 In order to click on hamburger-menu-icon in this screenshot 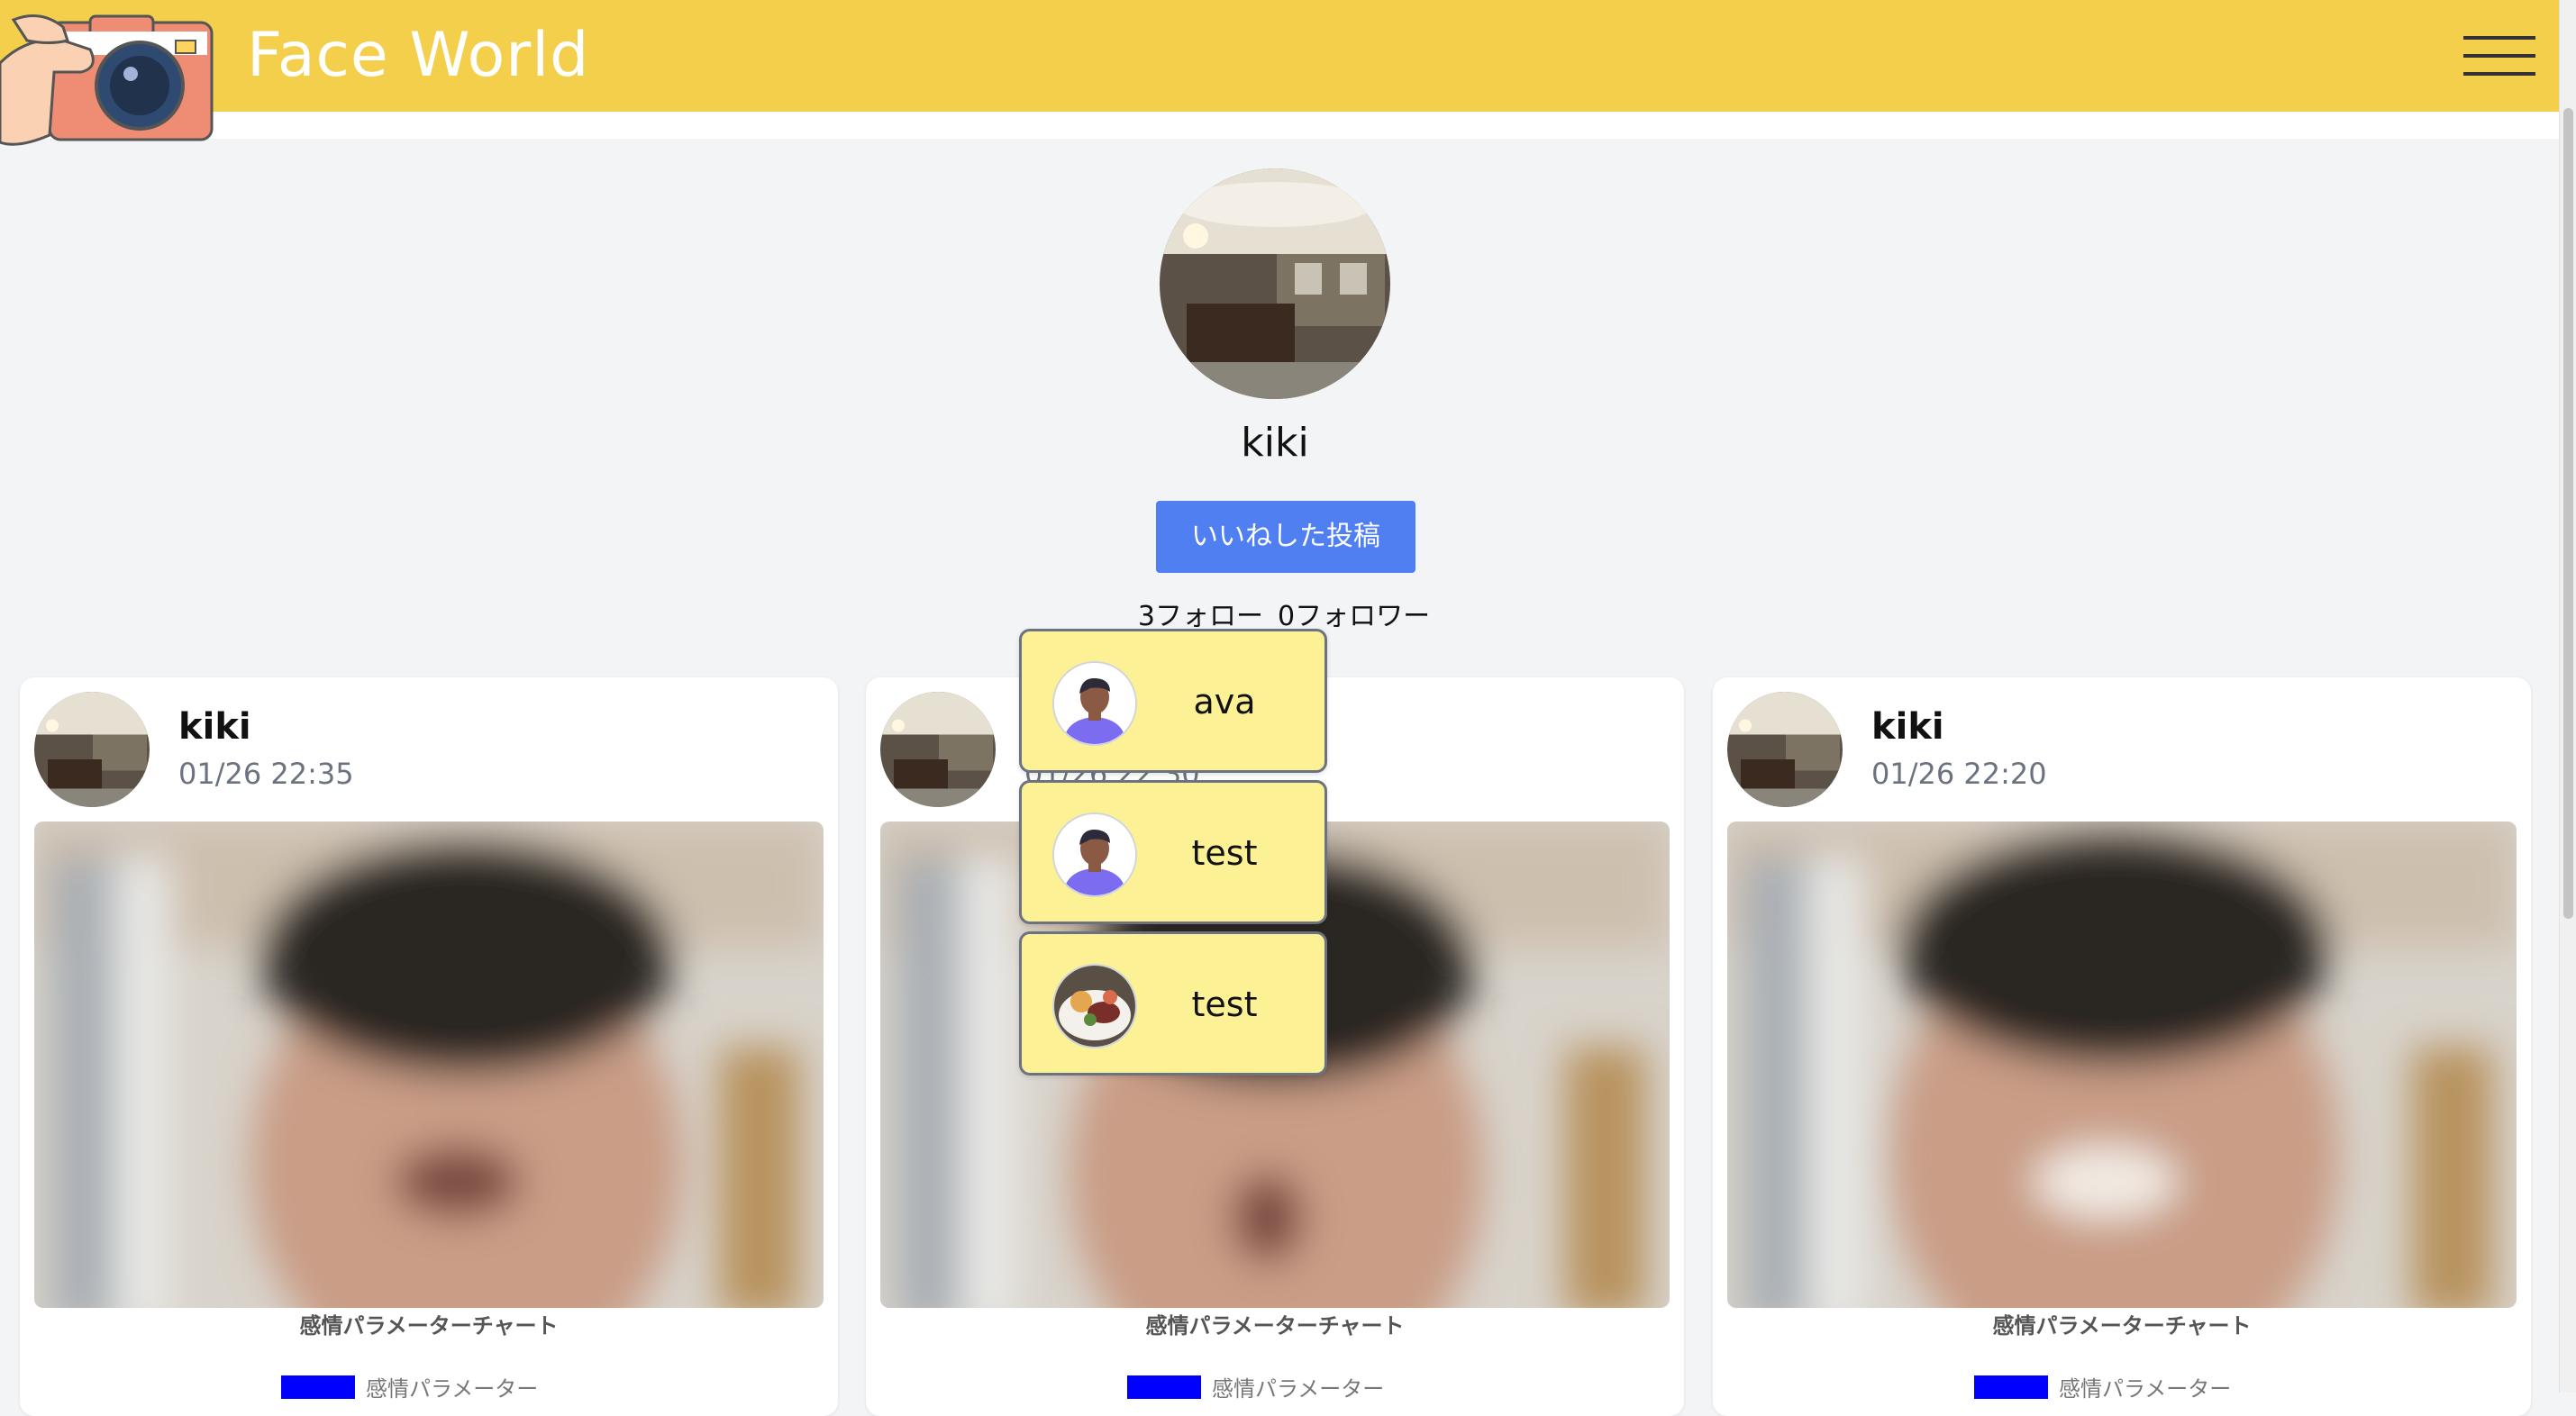, I will do `click(2499, 56)`.